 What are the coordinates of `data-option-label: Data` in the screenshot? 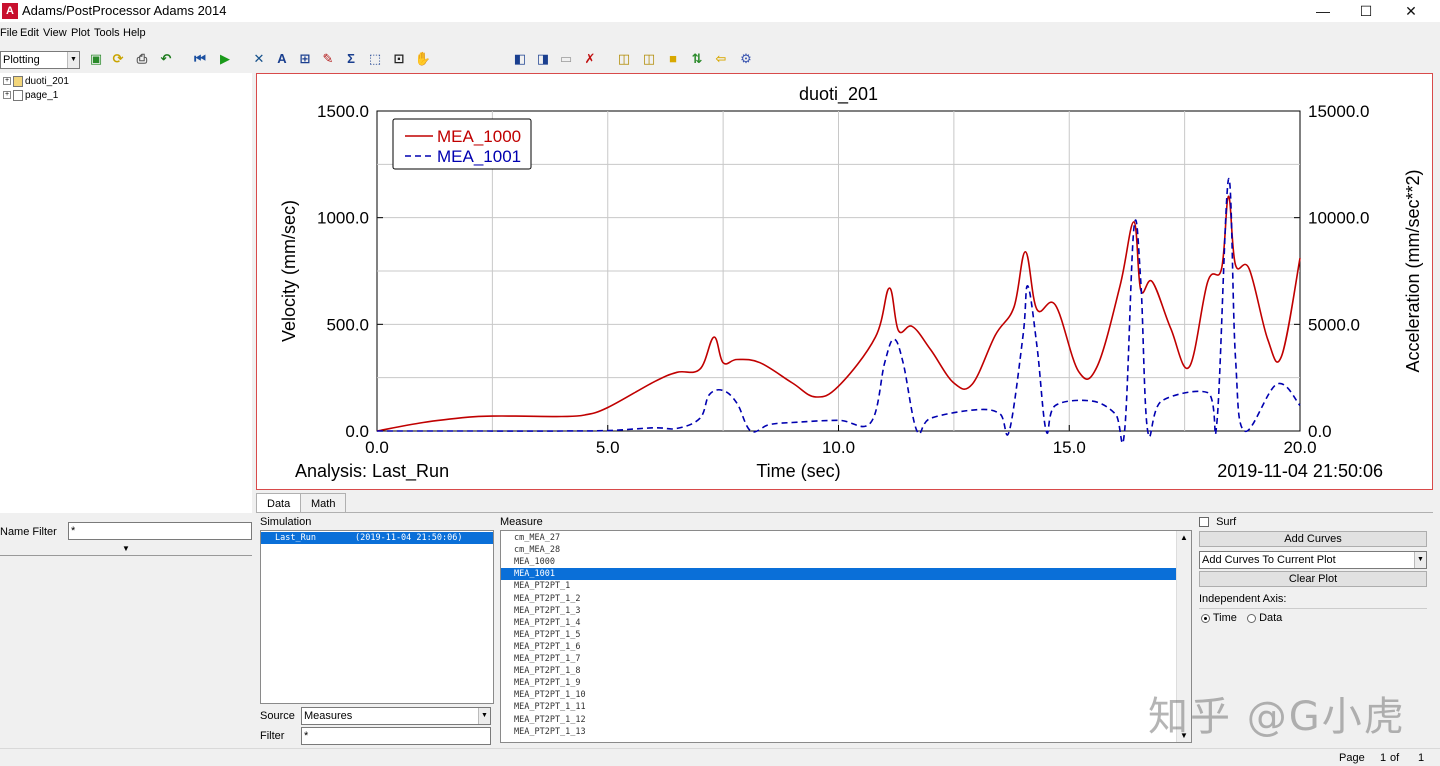 It's located at (1271, 618).